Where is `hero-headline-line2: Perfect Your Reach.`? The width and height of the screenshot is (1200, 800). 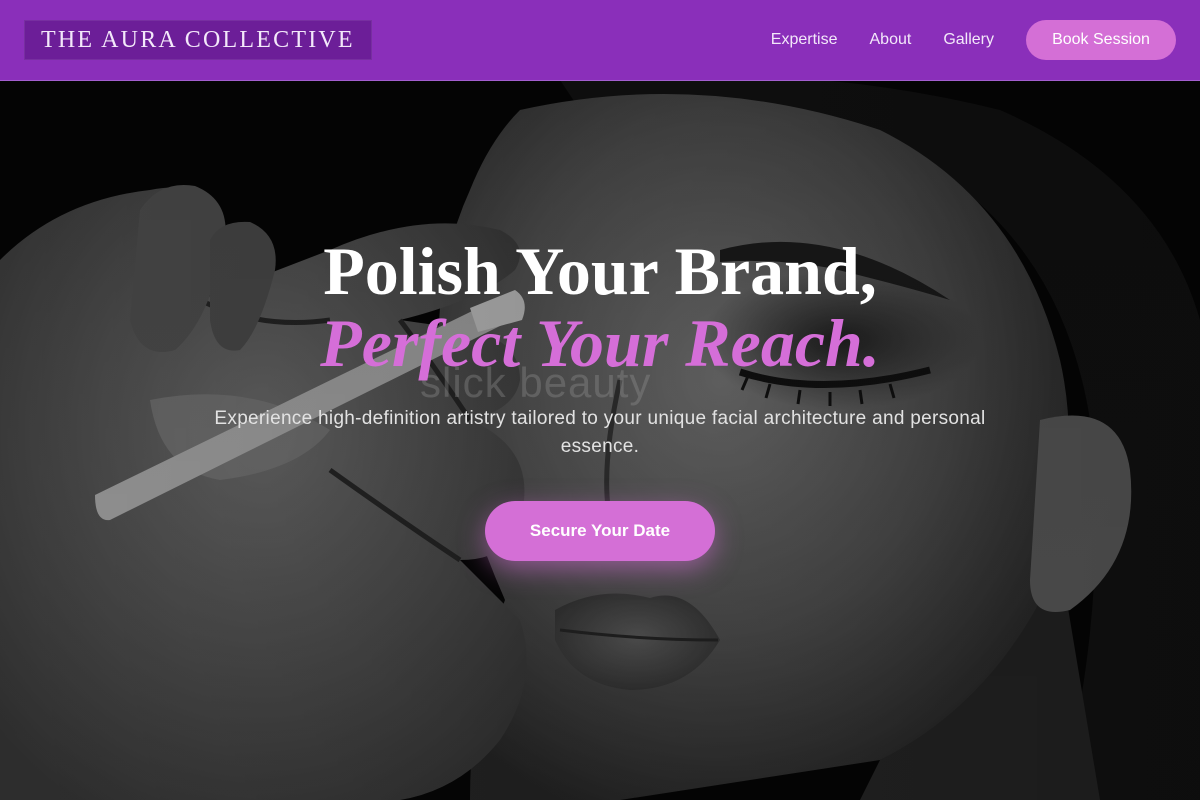 hero-headline-line2: Perfect Your Reach. is located at coordinates (600, 343).